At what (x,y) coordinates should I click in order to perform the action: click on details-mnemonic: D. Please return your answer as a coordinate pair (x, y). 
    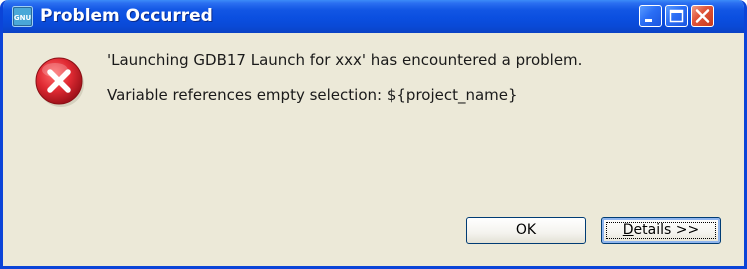
    Looking at the image, I should click on (628, 230).